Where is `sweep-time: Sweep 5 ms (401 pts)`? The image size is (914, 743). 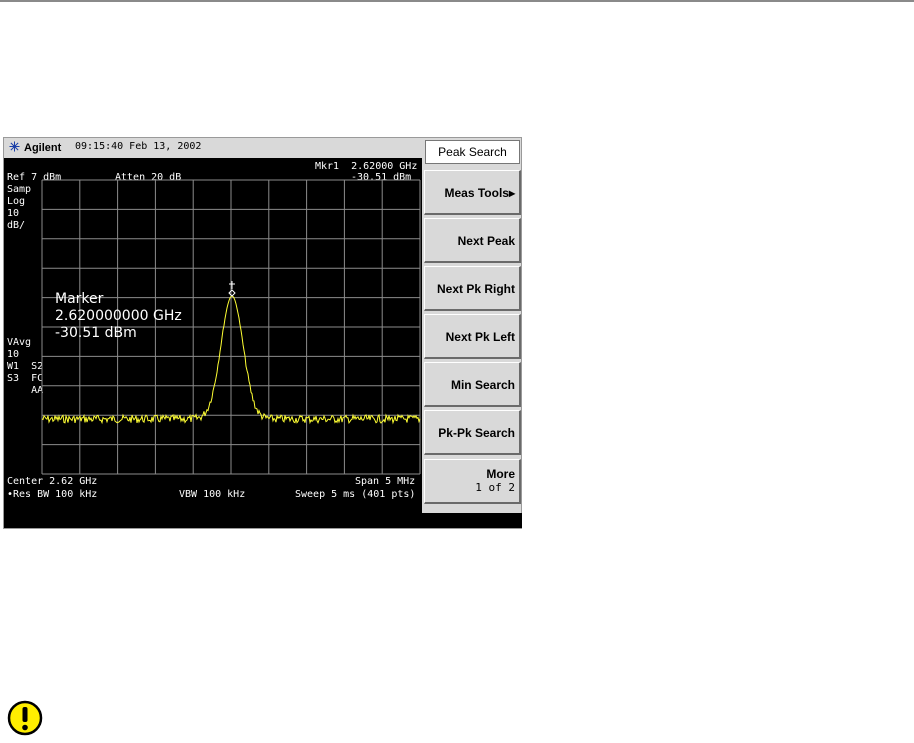 sweep-time: Sweep 5 ms (401 pts) is located at coordinates (355, 494).